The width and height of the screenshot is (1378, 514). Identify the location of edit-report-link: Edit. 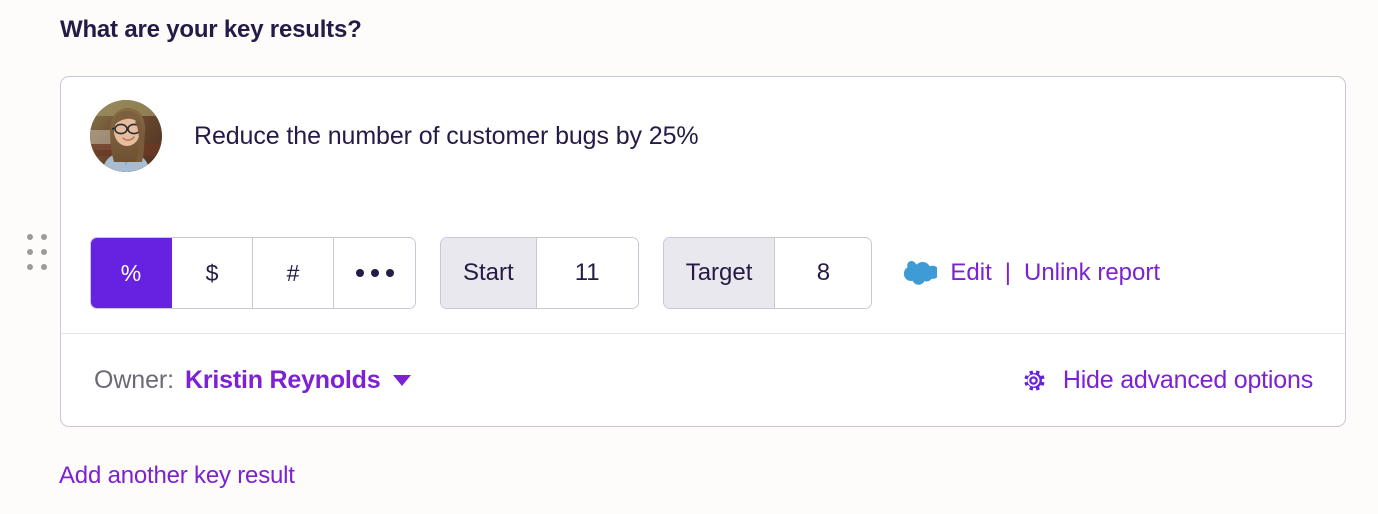
(970, 273).